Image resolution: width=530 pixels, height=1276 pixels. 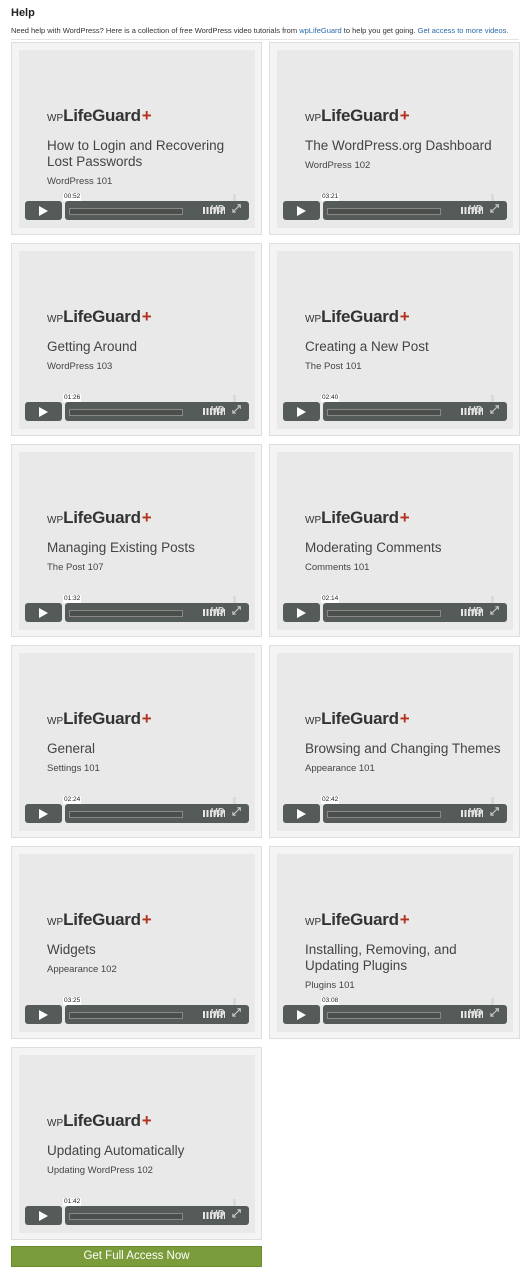 I want to click on video-title-text: Managing Existing Posts, so click(x=121, y=547).